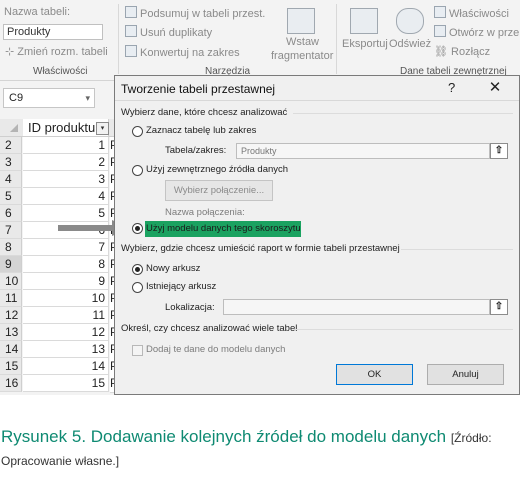 The height and width of the screenshot is (482, 520). What do you see at coordinates (196, 150) in the screenshot?
I see `table-range-label: Tabela/zakres:` at bounding box center [196, 150].